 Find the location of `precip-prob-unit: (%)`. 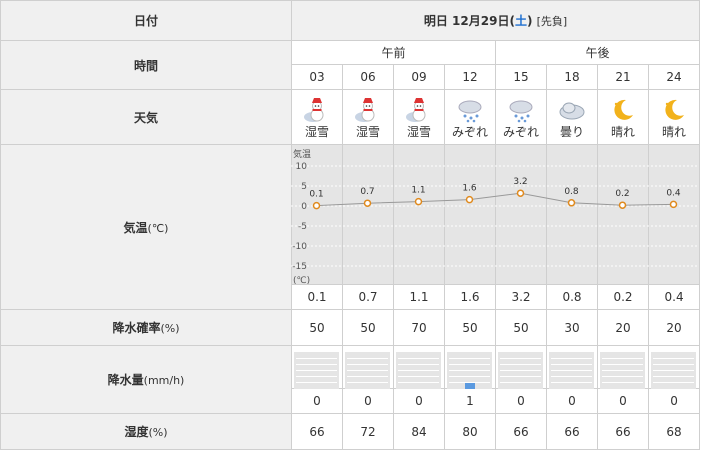

precip-prob-unit: (%) is located at coordinates (170, 328).